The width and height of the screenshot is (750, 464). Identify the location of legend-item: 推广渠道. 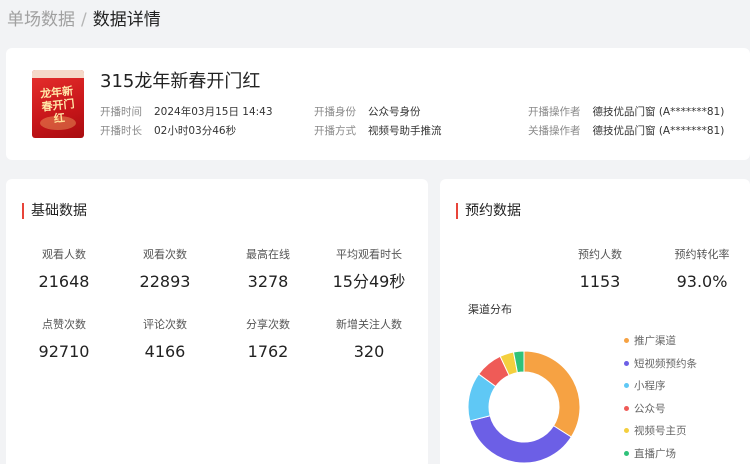
(660, 345).